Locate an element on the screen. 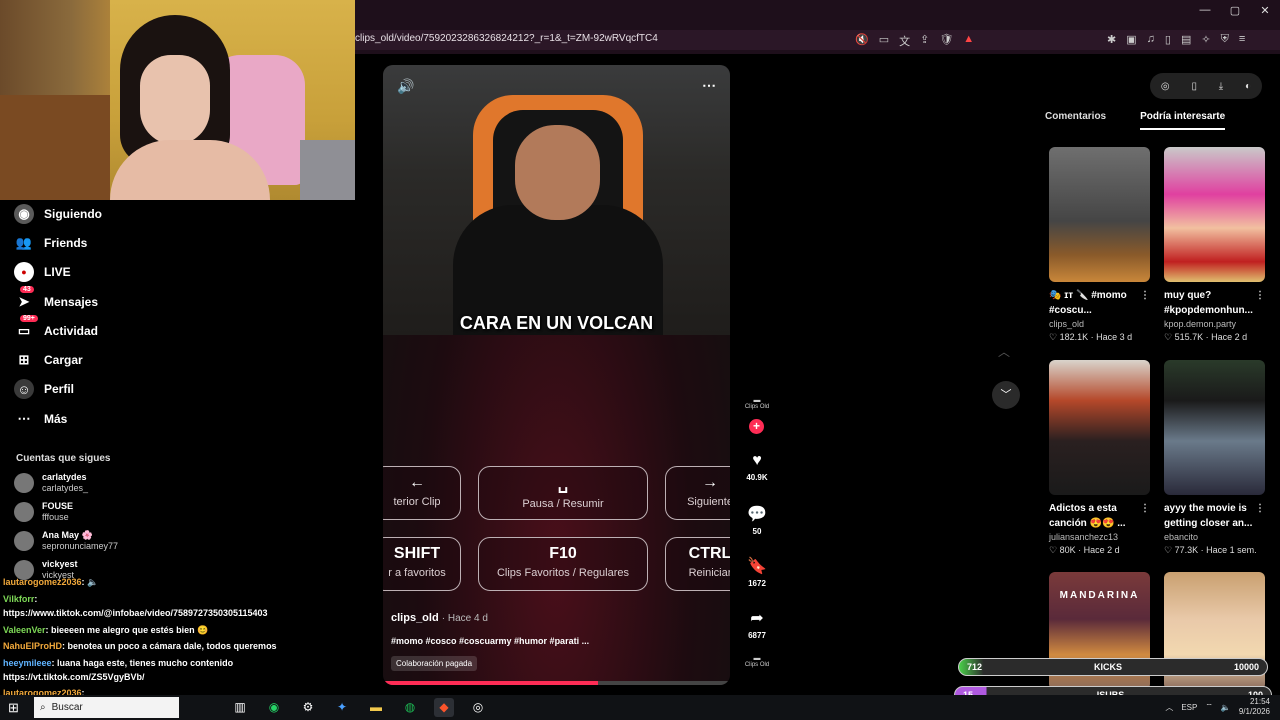 This screenshot has height=720, width=1280. following-account: carlatydes carlatydes_ is located at coordinates (51, 483).